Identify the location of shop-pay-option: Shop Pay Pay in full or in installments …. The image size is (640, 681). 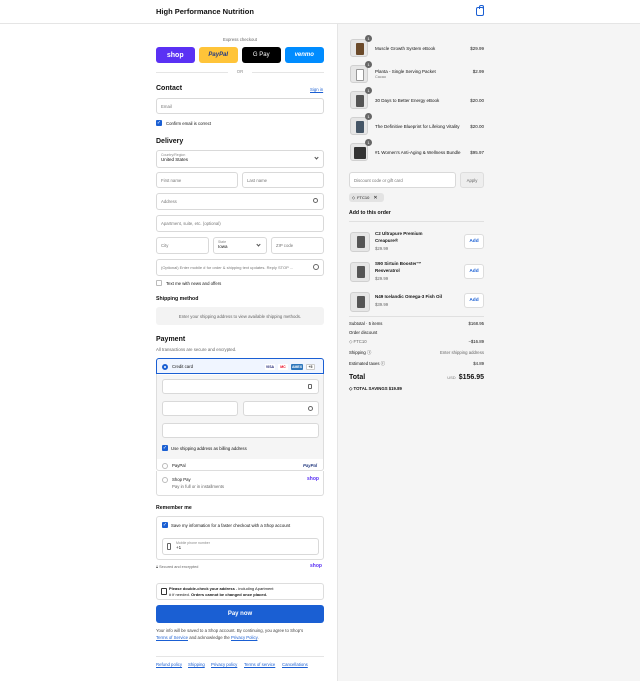
(240, 483).